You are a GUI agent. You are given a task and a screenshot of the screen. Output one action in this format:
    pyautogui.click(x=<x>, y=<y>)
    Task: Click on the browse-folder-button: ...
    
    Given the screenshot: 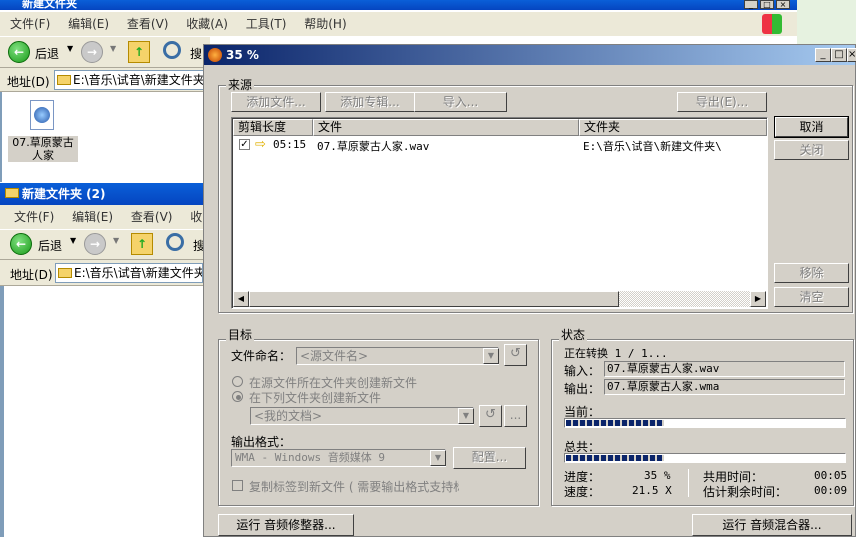 What is the action you would take?
    pyautogui.click(x=515, y=416)
    